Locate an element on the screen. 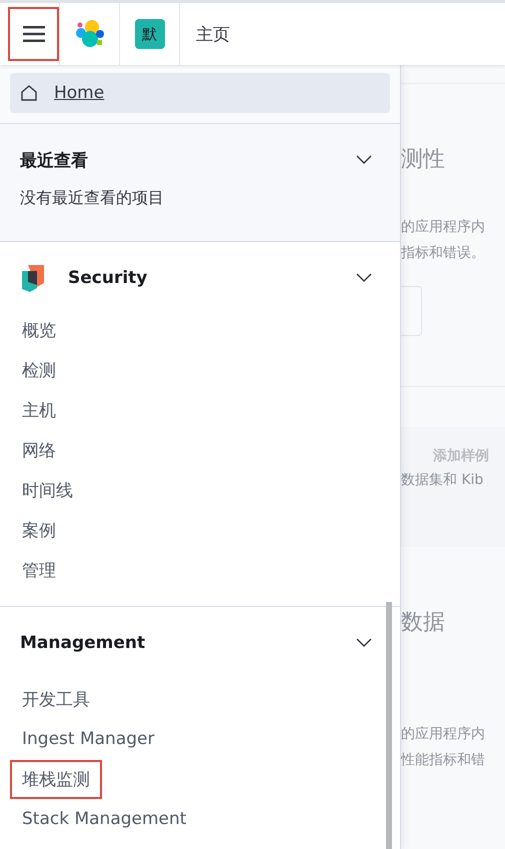 This screenshot has height=849, width=505. nav-item: 开发工具 is located at coordinates (56, 699).